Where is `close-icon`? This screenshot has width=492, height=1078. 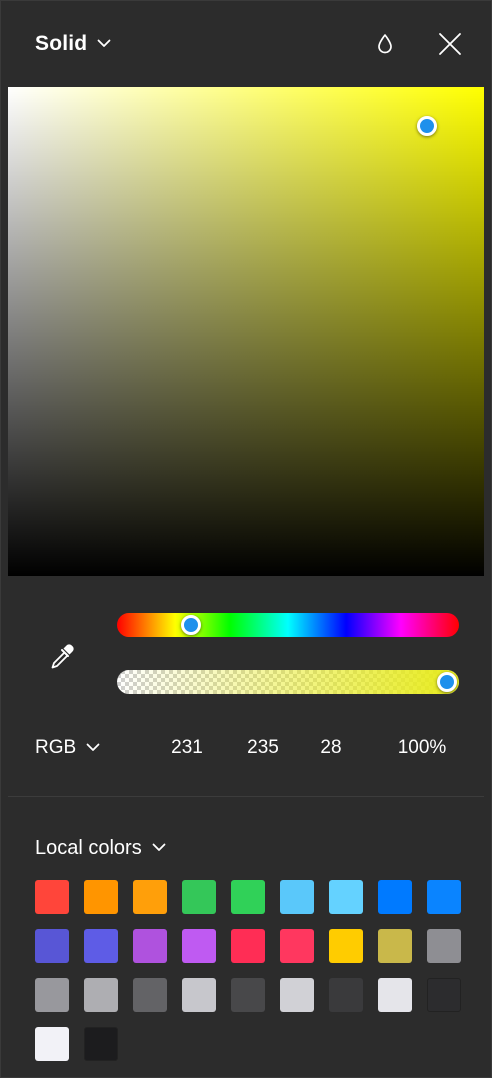 close-icon is located at coordinates (450, 44).